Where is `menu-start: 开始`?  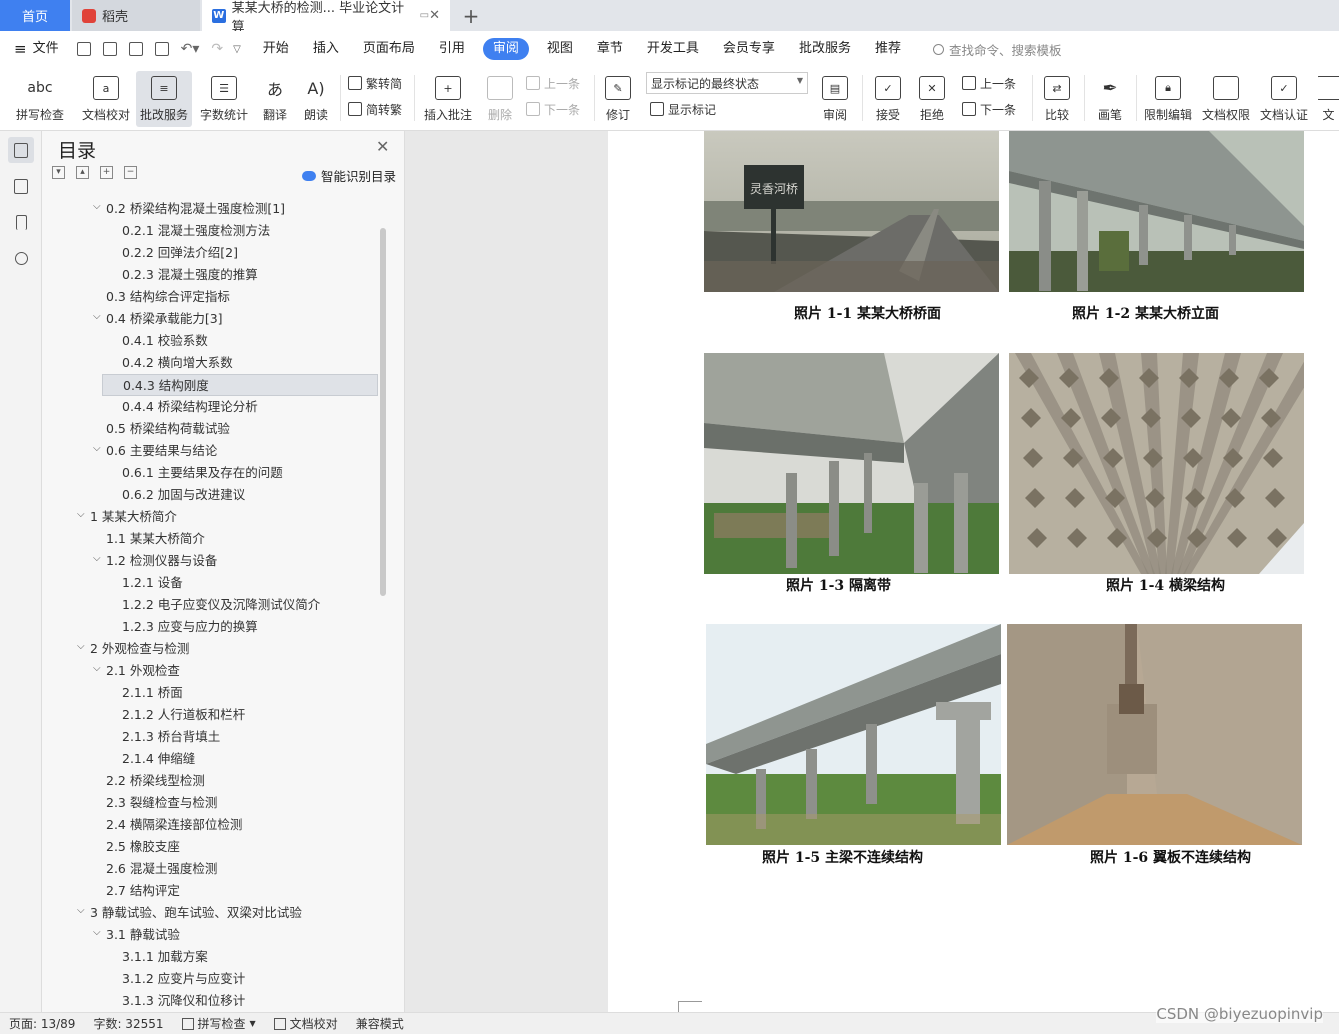 menu-start: 开始 is located at coordinates (276, 49).